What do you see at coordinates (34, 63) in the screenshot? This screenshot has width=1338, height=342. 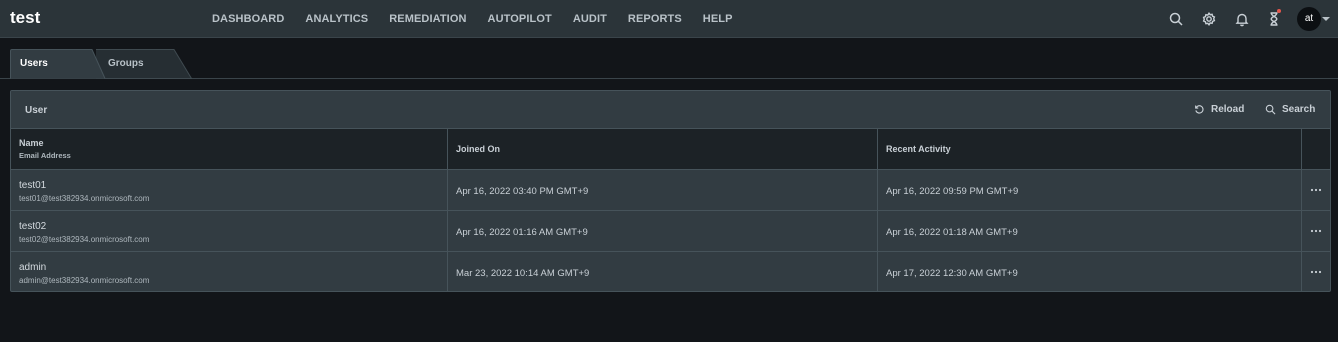 I see `tab-users-label: Users` at bounding box center [34, 63].